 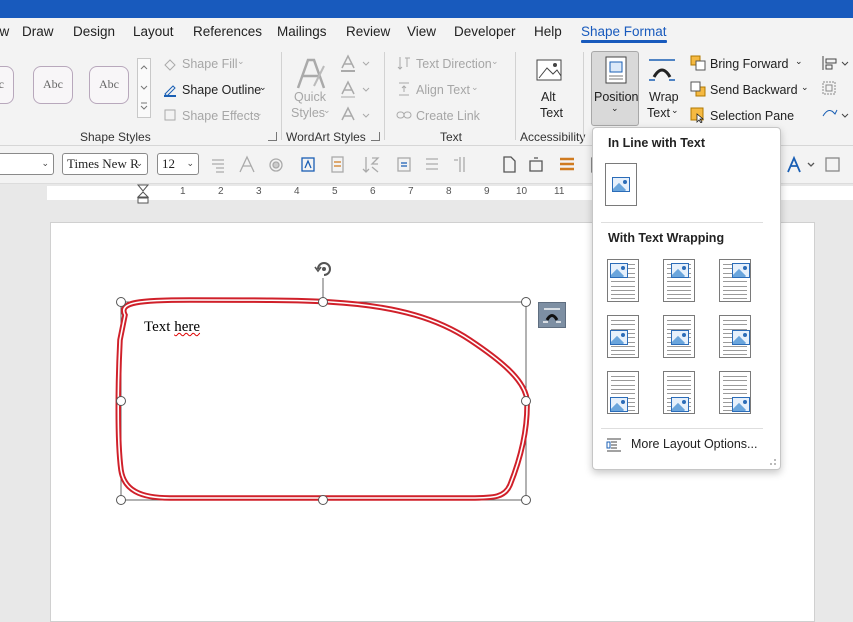 I want to click on position-inline-option, so click(x=621, y=184).